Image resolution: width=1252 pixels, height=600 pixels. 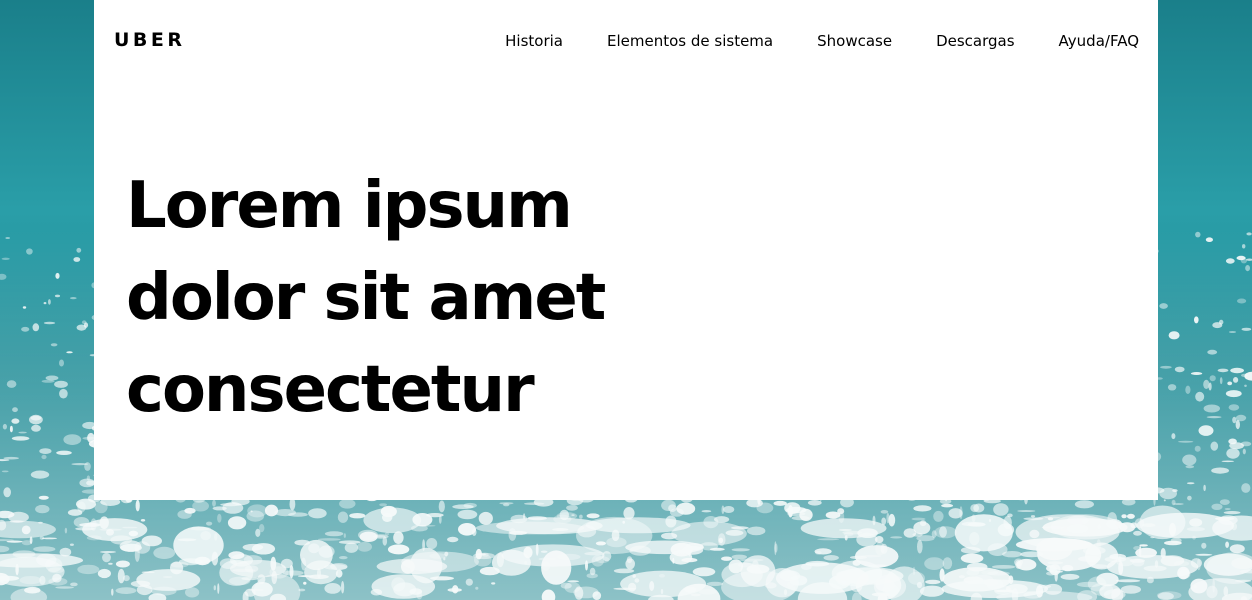 What do you see at coordinates (534, 41) in the screenshot?
I see `nav-item-historia: Historia` at bounding box center [534, 41].